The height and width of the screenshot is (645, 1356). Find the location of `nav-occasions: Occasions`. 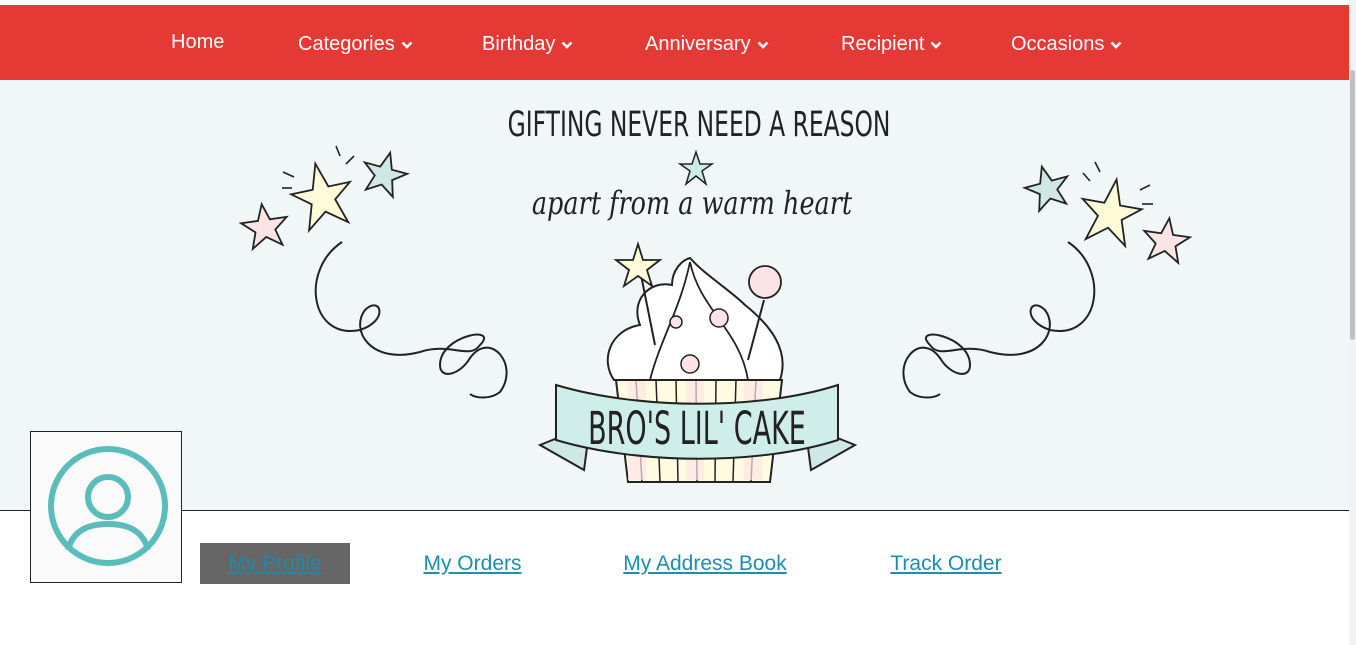

nav-occasions: Occasions is located at coordinates (1066, 44).